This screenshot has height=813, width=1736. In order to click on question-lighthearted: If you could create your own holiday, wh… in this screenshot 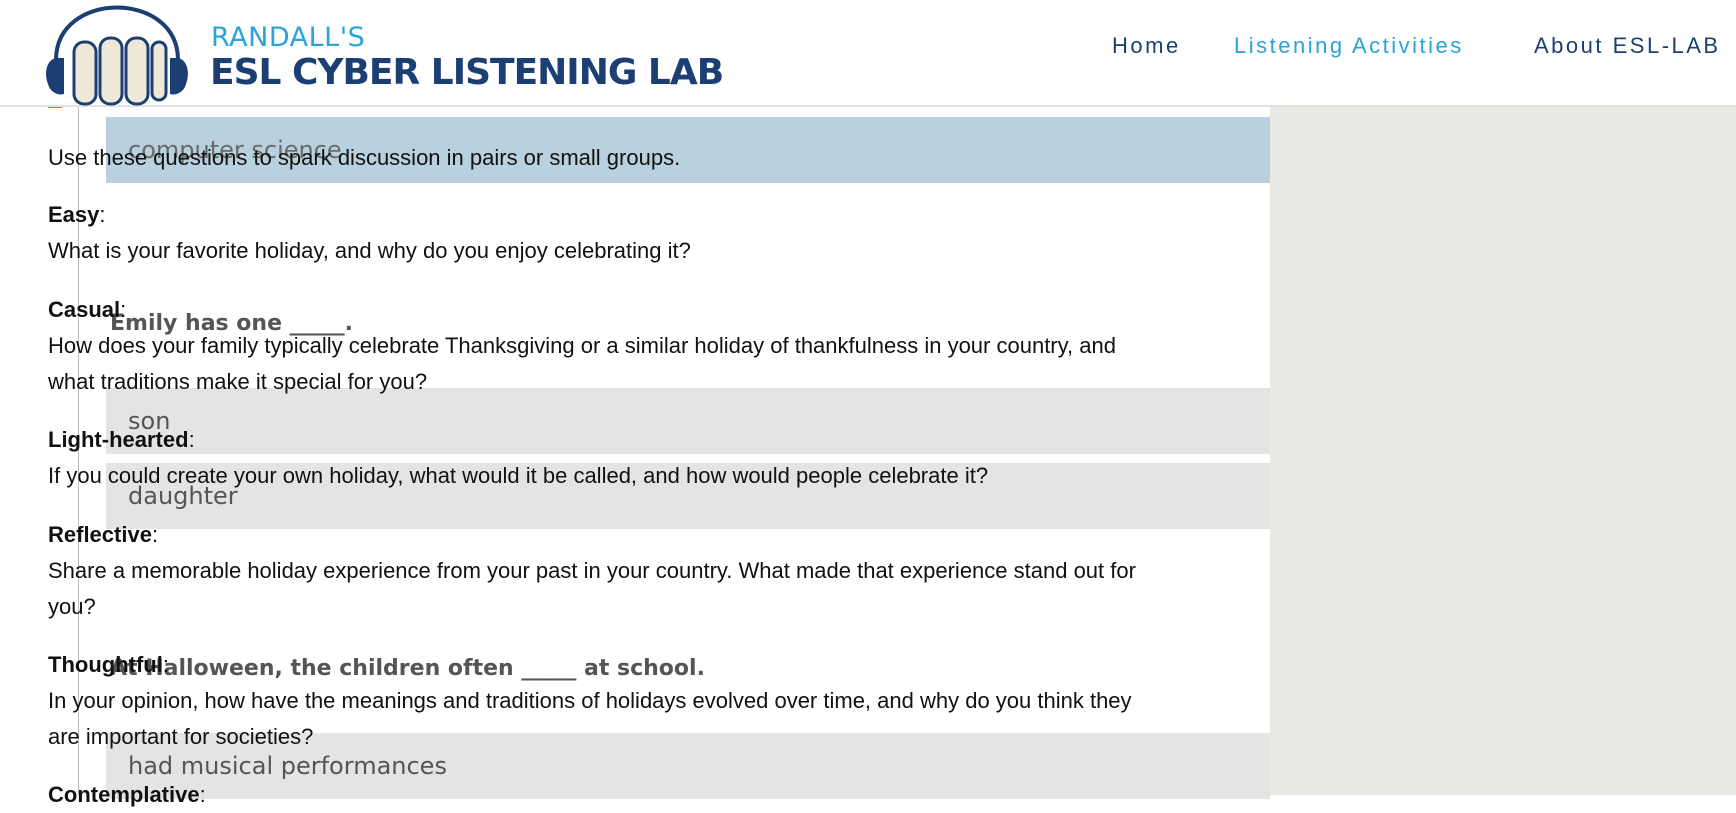, I will do `click(518, 475)`.